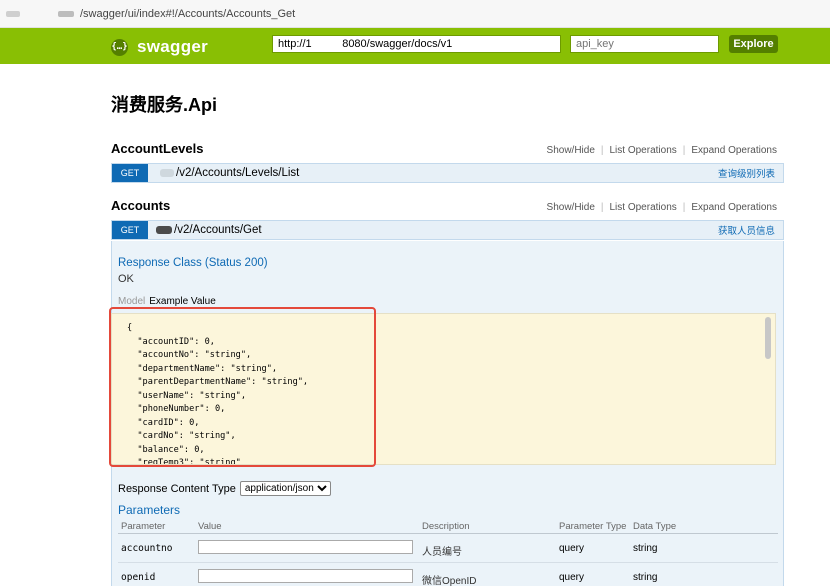  What do you see at coordinates (449, 581) in the screenshot?
I see `param-description: 微信OpenID` at bounding box center [449, 581].